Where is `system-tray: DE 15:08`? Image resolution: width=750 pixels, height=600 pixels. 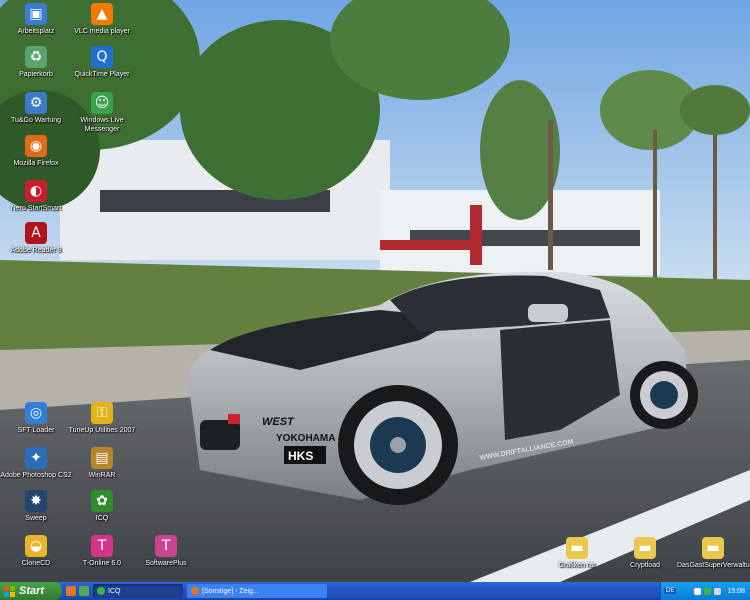 system-tray: DE 15:08 is located at coordinates (705, 591).